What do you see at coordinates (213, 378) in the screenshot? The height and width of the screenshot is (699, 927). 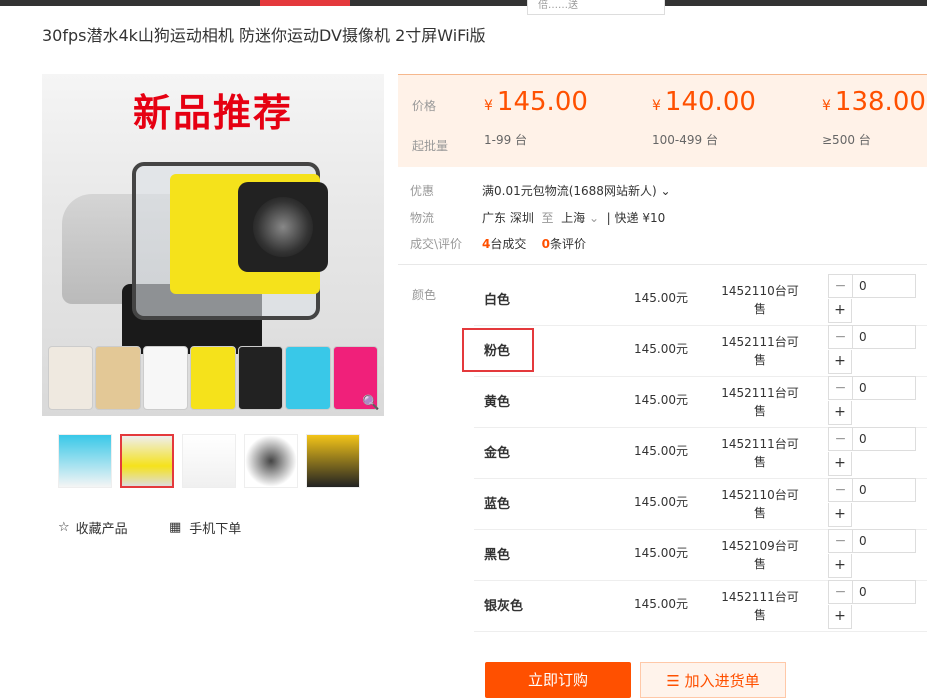 I see `color-swatch-strip` at bounding box center [213, 378].